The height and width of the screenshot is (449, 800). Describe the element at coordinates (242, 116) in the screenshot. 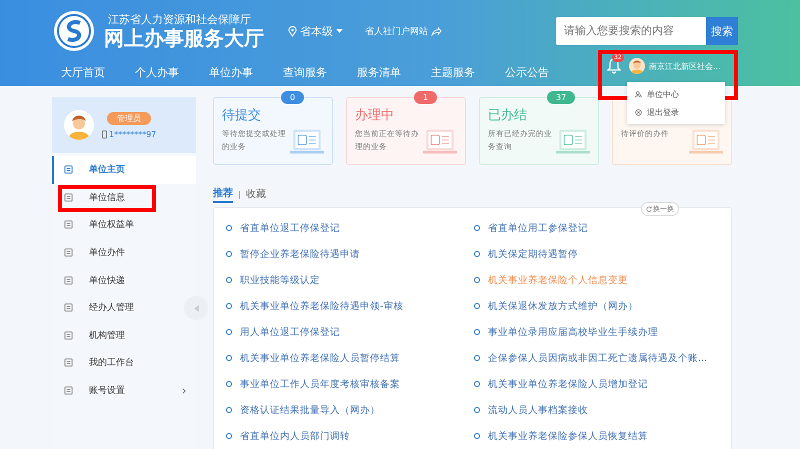

I see `card-title: 待提交` at that location.